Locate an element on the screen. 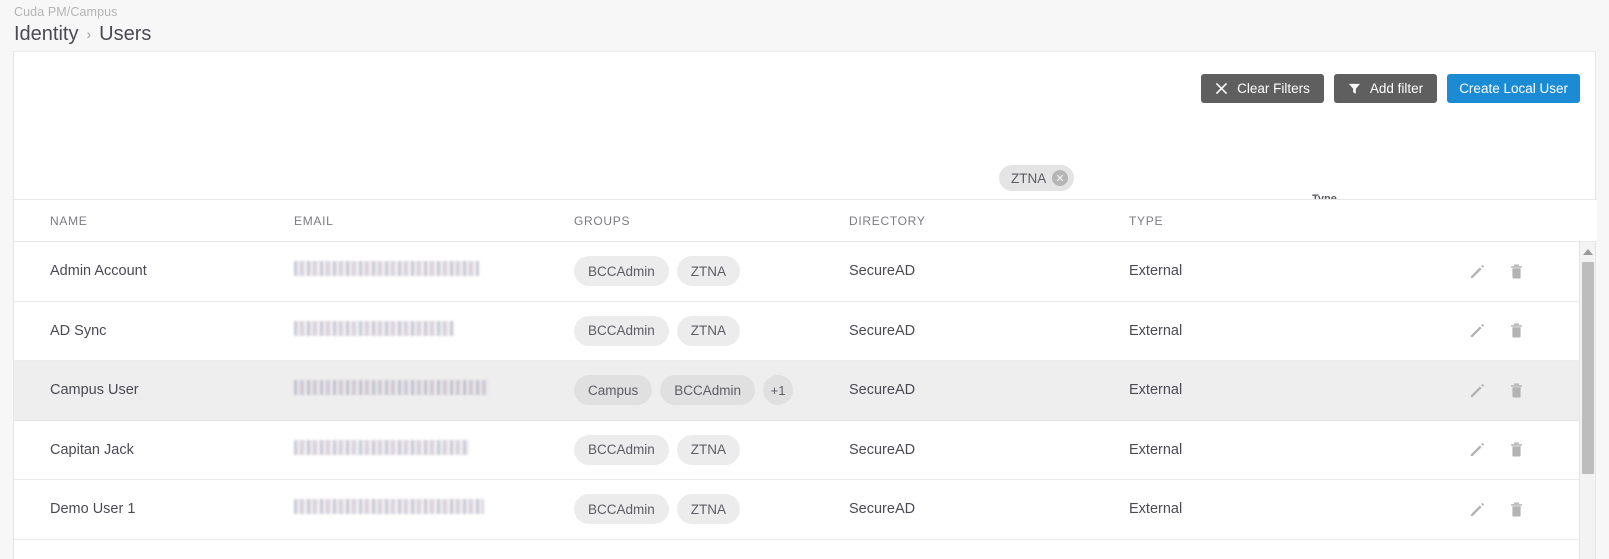  table-row: Capitan Jack BCCAdmin ZTNA SecureAD External is located at coordinates (797, 450).